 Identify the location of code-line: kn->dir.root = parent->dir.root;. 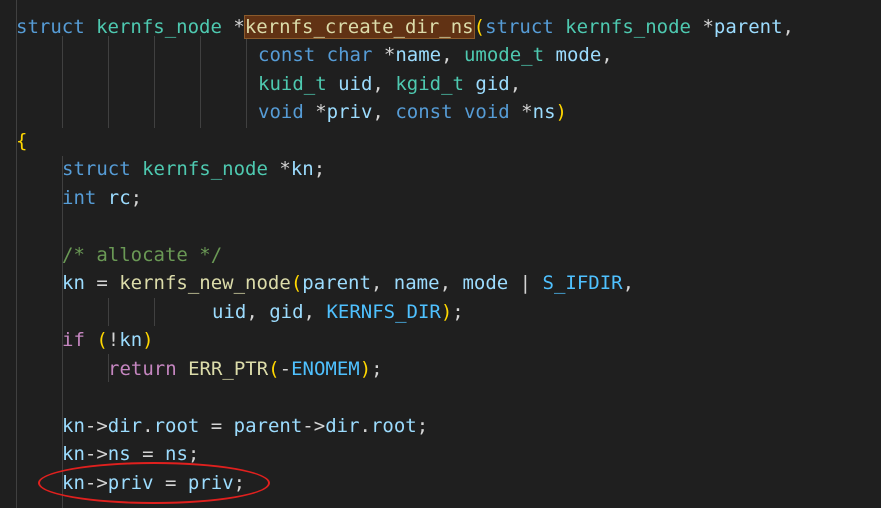
(245, 426).